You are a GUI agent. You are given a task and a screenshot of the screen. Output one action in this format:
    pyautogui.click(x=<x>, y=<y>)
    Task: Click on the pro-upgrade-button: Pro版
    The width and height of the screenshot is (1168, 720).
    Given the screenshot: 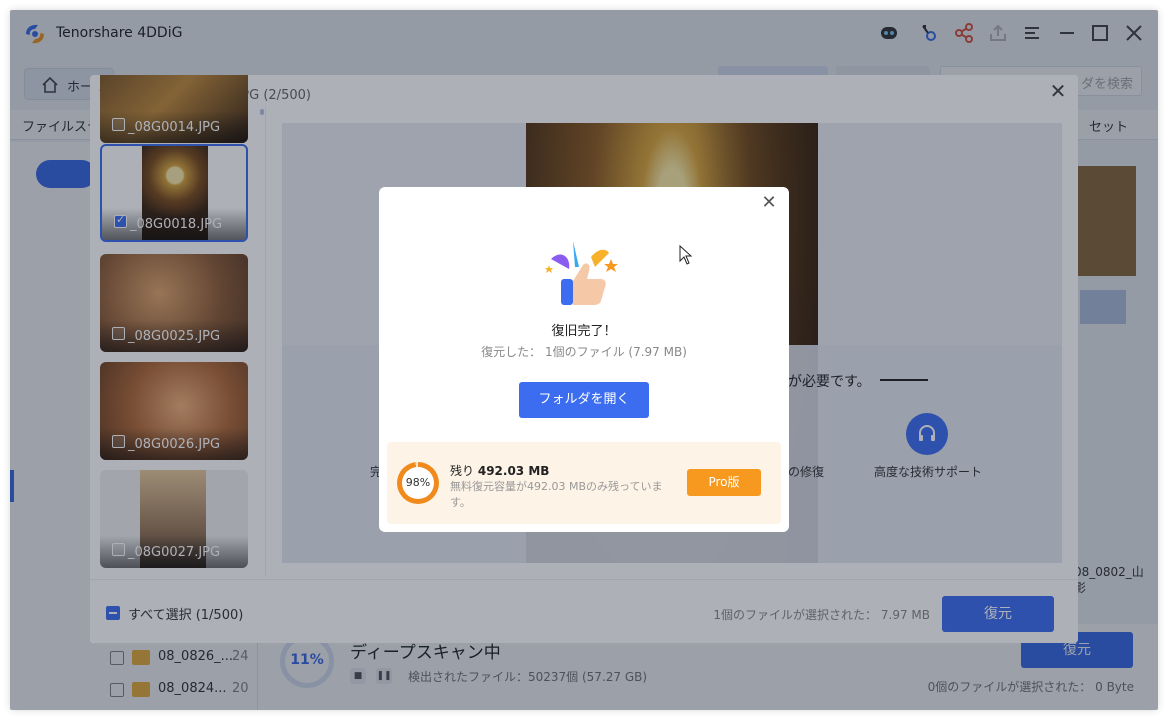 What is the action you would take?
    pyautogui.click(x=724, y=482)
    